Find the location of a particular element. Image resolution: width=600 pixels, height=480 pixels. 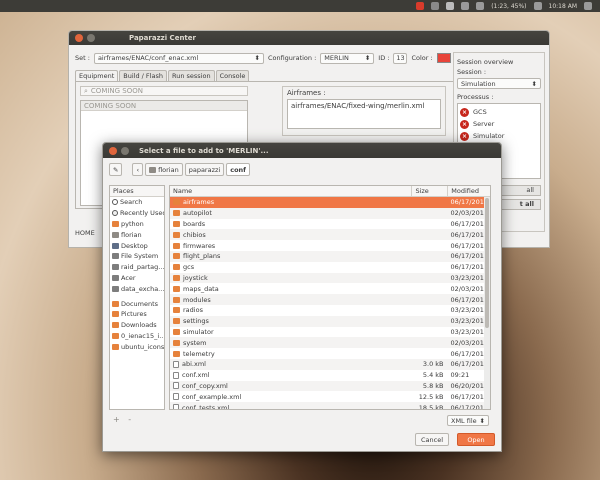

column-size: Size is located at coordinates (430, 191).